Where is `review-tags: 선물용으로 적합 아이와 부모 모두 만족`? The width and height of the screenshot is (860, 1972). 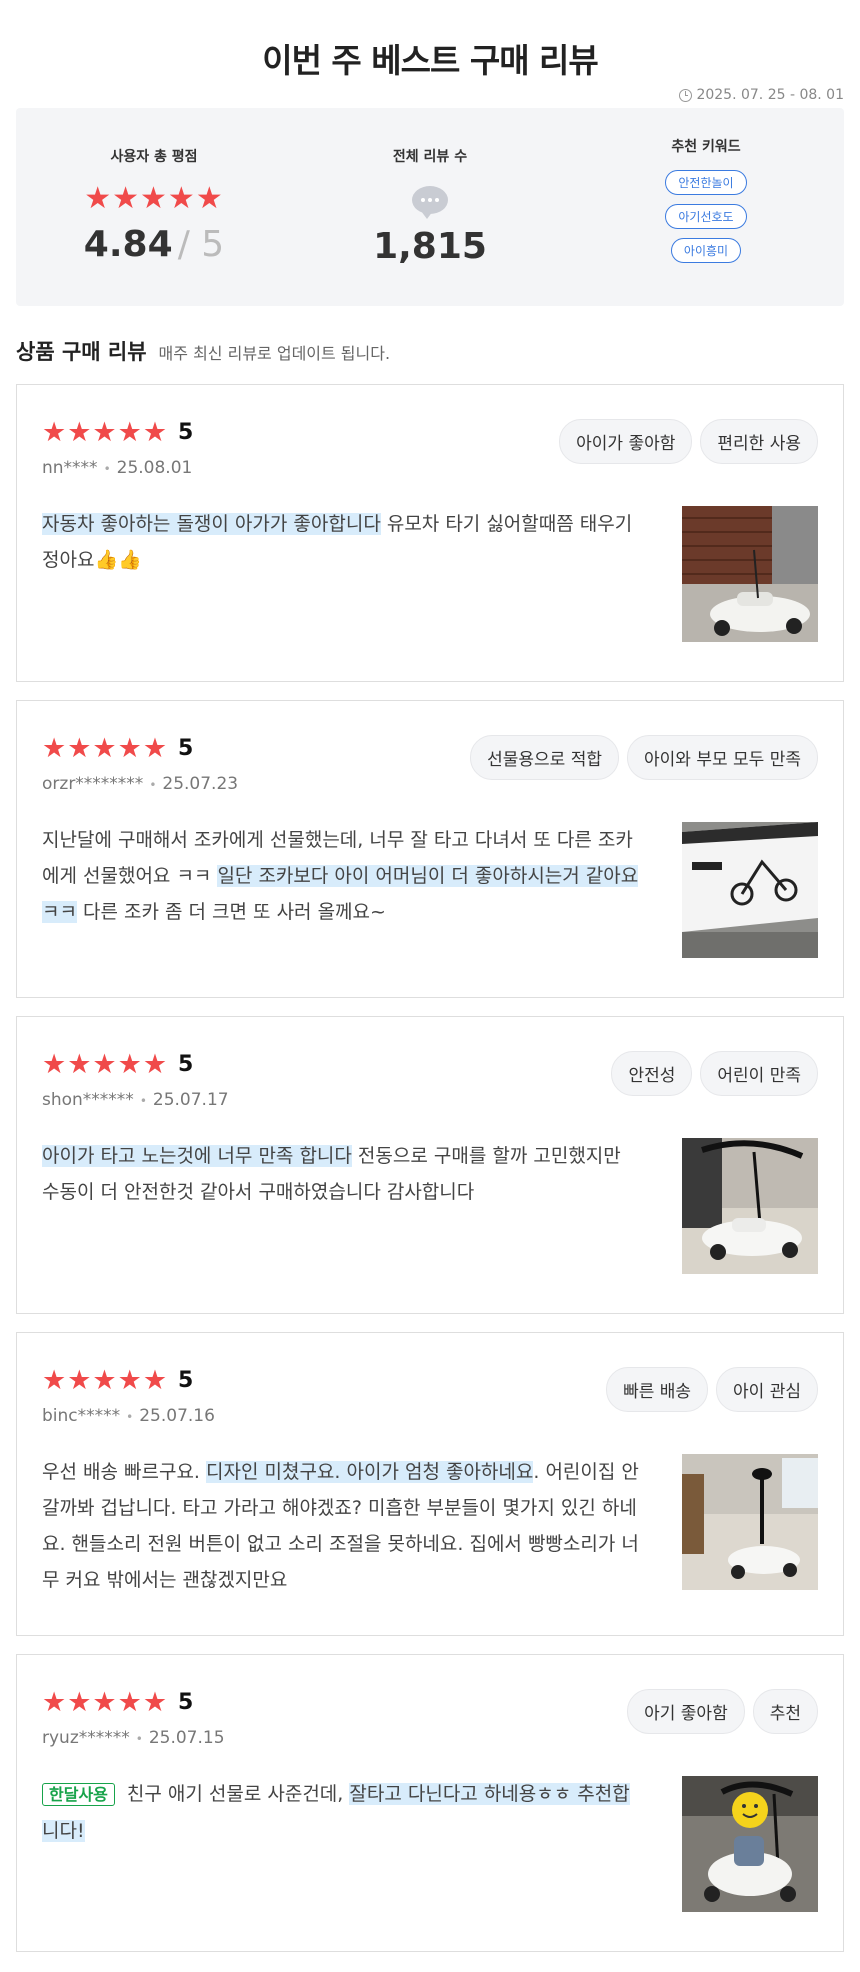 review-tags: 선물용으로 적합 아이와 부모 모두 만족 is located at coordinates (644, 757).